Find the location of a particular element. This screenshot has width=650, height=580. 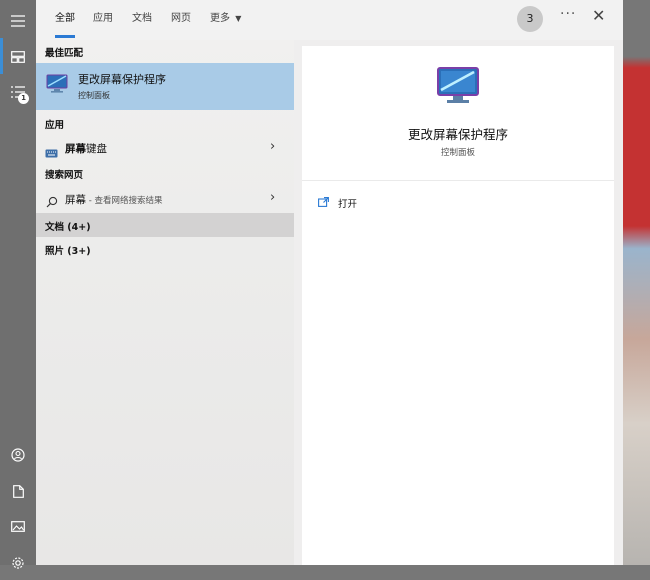

chevron-down-icon: ▼ is located at coordinates (238, 18).